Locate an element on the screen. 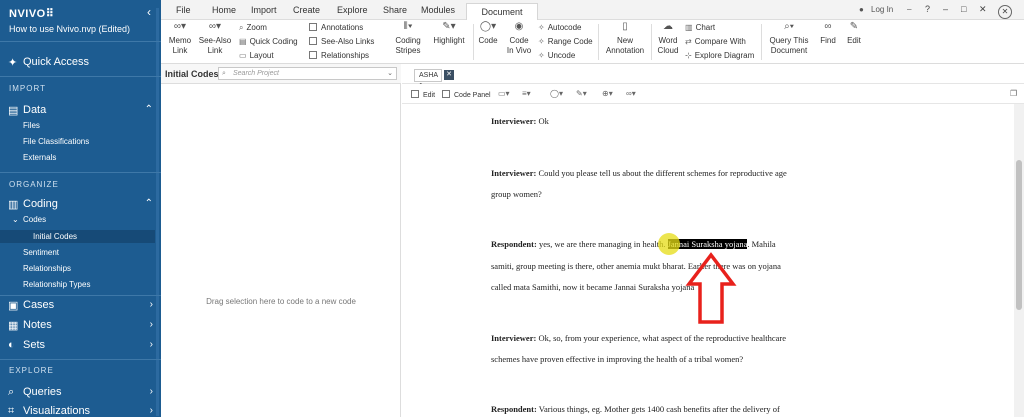  see-also-links-label: See-Also Links is located at coordinates (348, 41).